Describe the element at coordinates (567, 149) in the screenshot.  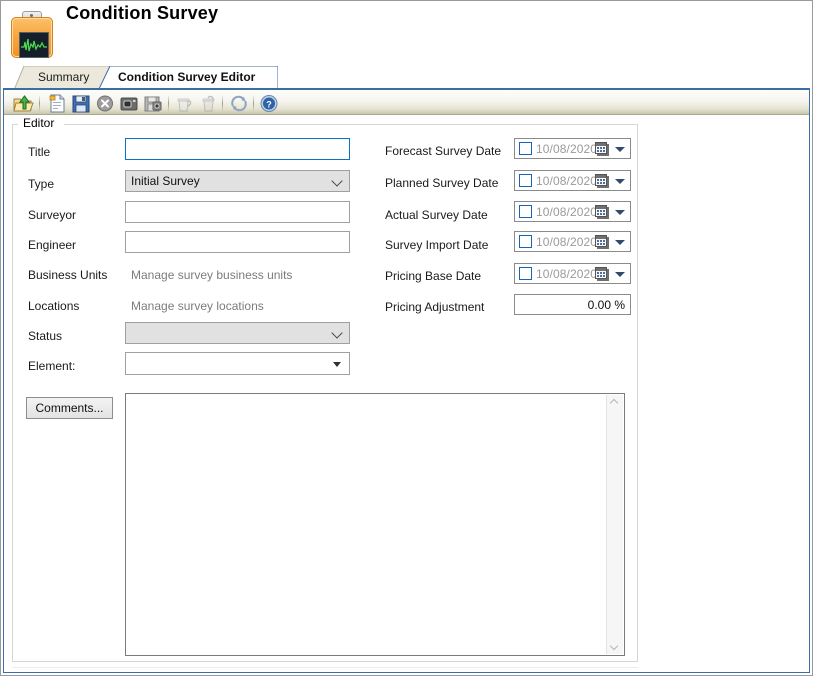
I see `forecast-survey-date-value: 10/08/2020` at that location.